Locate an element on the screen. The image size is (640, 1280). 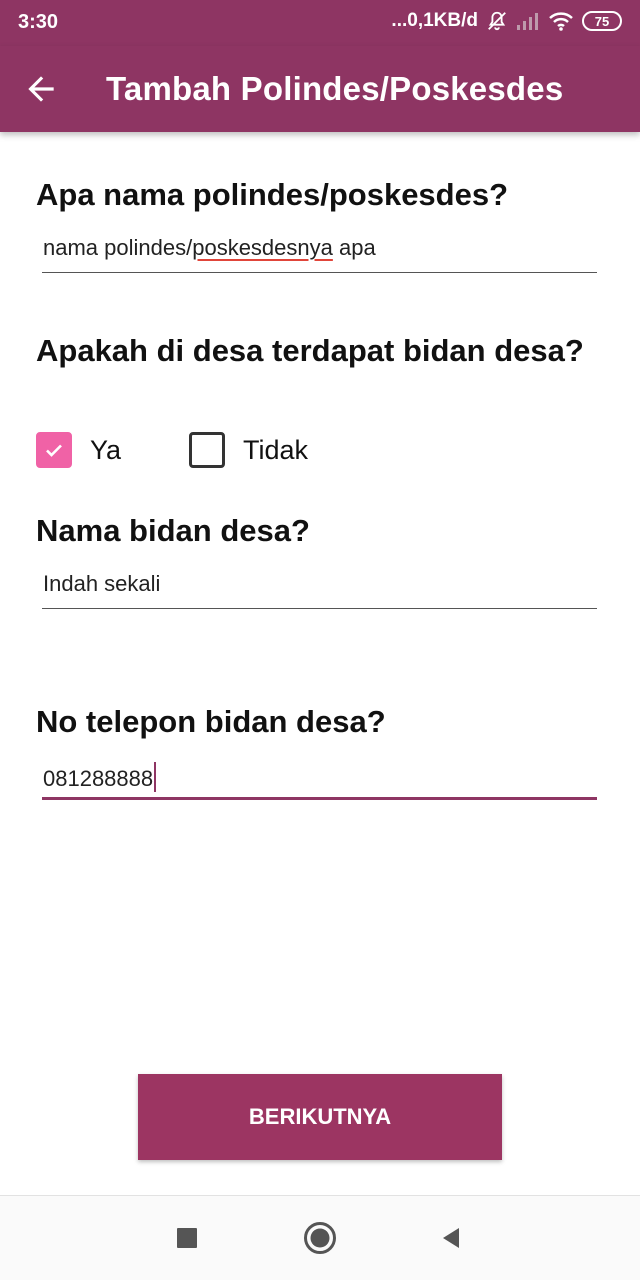
recent-apps-icon is located at coordinates (187, 1238).